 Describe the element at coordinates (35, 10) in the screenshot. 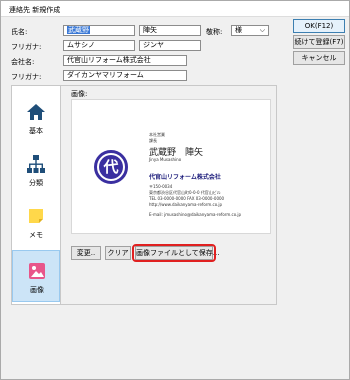

I see `window-title: 連絡先 新規作成` at that location.